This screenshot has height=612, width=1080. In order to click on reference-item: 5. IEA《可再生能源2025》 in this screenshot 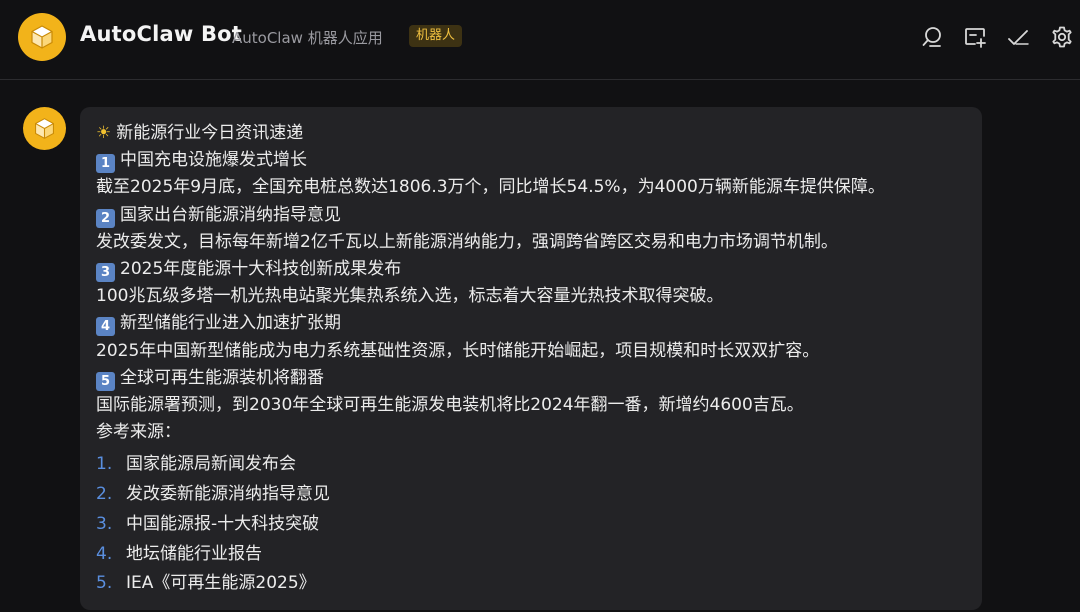, I will do `click(531, 584)`.